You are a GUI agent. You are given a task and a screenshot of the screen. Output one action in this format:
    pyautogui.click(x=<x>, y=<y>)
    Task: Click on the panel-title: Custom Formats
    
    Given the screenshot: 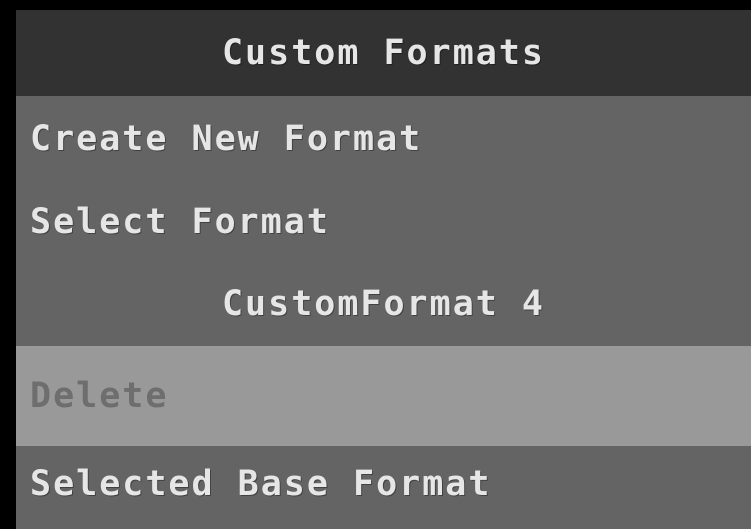 What is the action you would take?
    pyautogui.click(x=383, y=53)
    